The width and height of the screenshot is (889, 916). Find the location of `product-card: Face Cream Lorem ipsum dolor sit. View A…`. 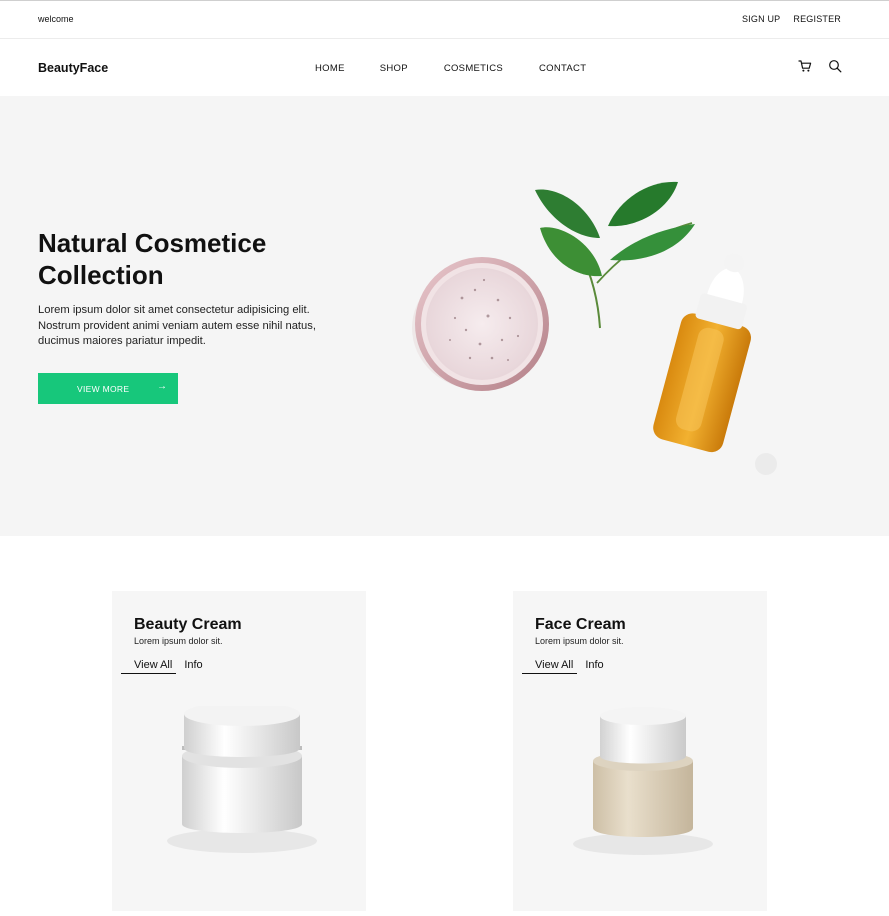

product-card: Face Cream Lorem ipsum dolor sit. View A… is located at coordinates (640, 751).